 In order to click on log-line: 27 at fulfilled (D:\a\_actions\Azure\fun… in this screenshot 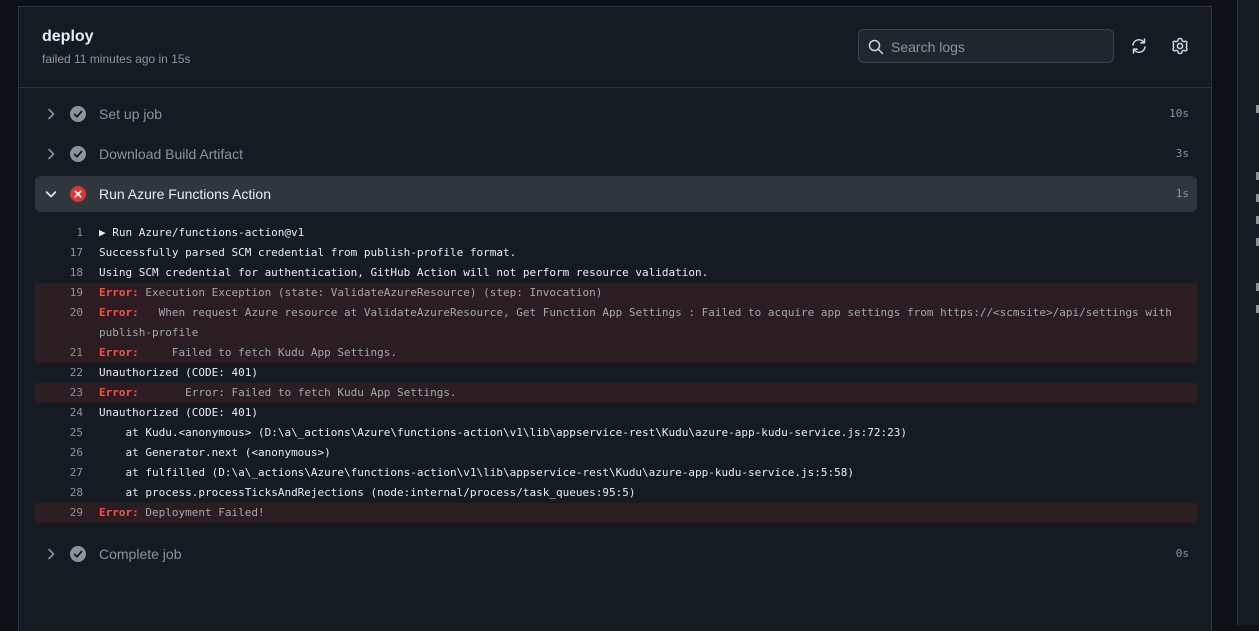, I will do `click(616, 473)`.